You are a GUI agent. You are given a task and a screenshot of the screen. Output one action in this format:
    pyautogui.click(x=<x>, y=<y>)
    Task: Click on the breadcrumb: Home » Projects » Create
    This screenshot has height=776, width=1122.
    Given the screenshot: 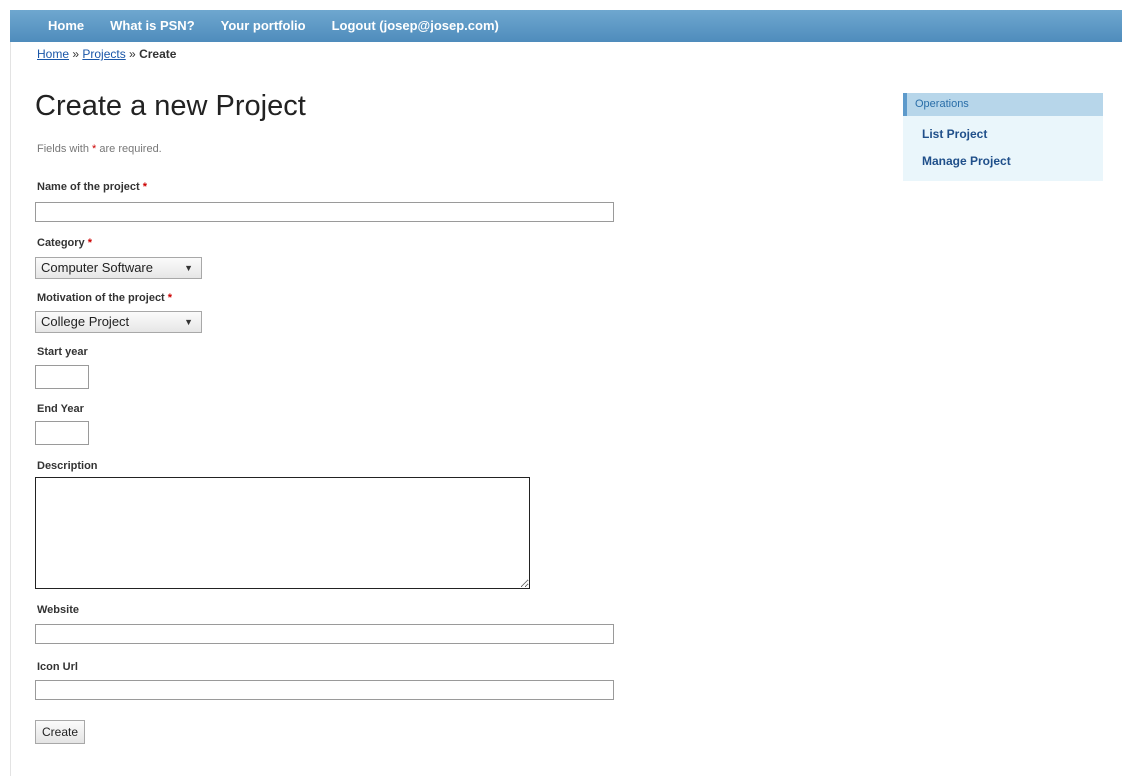 What is the action you would take?
    pyautogui.click(x=106, y=54)
    